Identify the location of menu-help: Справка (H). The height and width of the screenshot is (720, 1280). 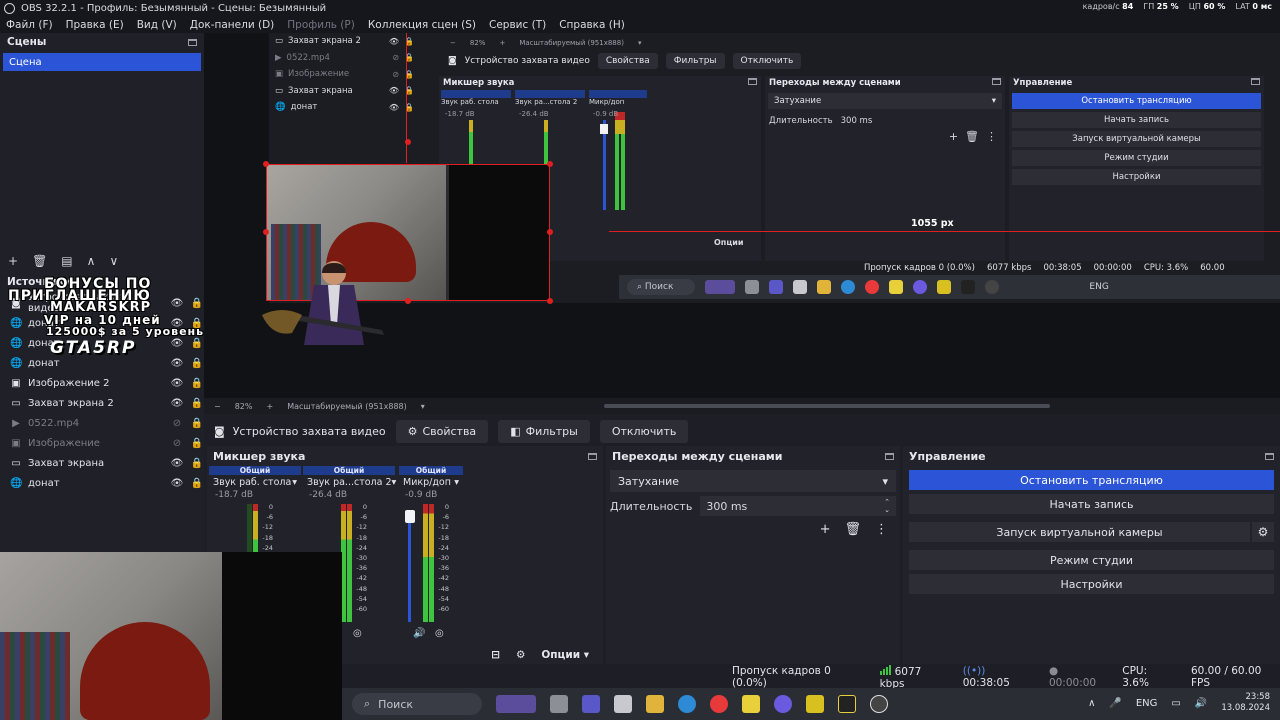
(592, 25).